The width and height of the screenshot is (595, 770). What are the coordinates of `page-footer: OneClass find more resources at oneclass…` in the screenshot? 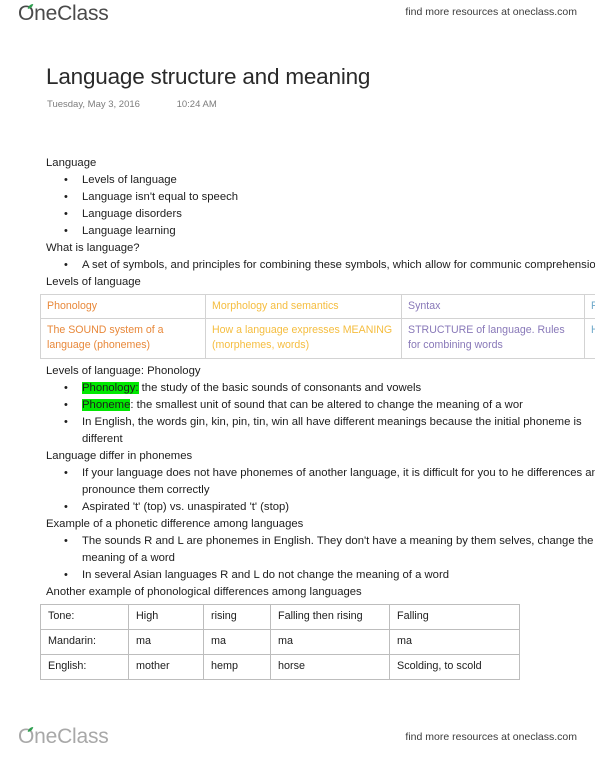 It's located at (297, 742).